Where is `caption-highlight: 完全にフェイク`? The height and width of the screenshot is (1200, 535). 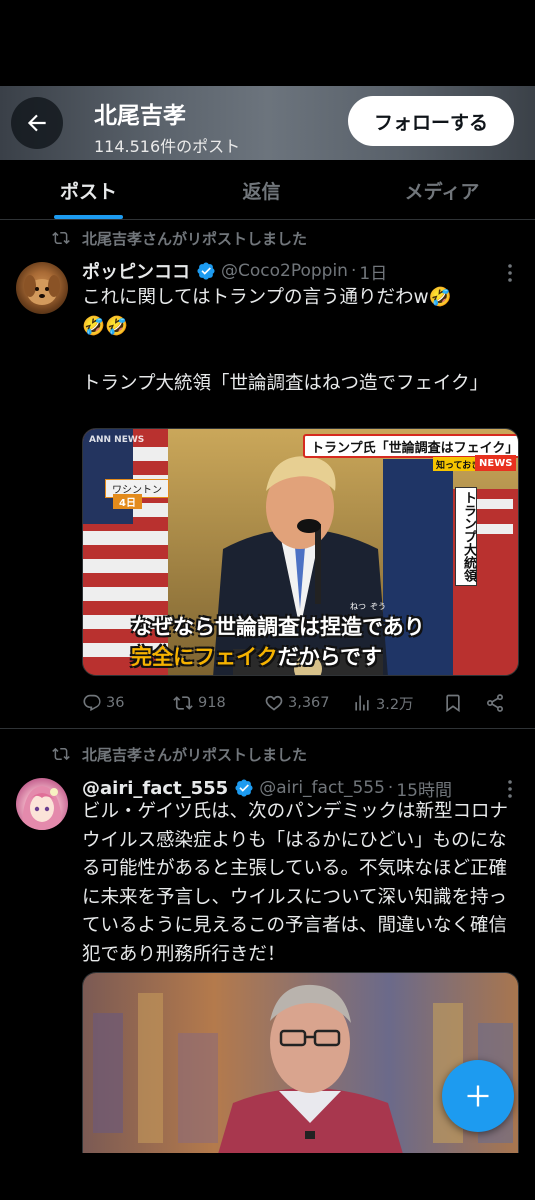
caption-highlight: 完全にフェイク is located at coordinates (204, 657).